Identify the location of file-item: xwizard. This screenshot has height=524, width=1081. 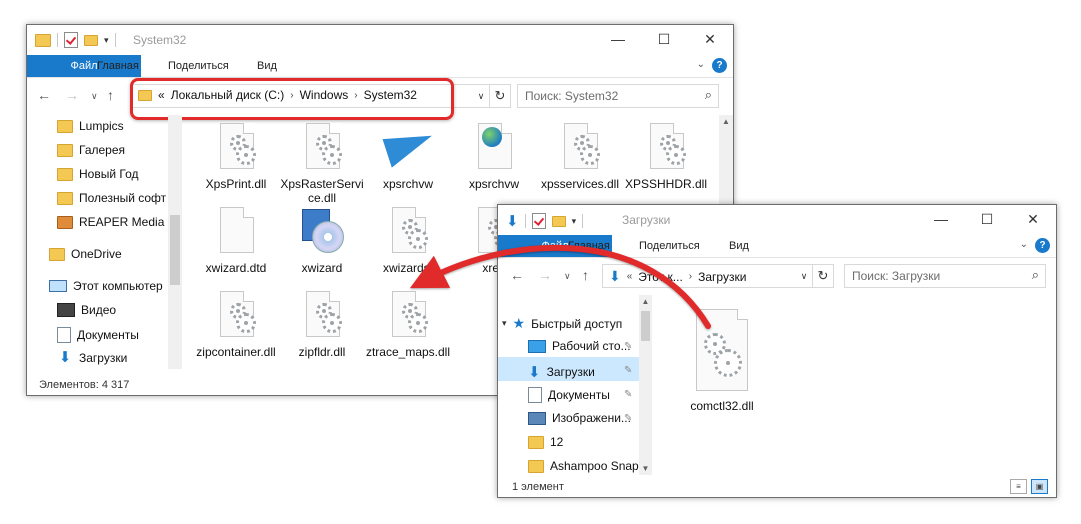
(322, 241).